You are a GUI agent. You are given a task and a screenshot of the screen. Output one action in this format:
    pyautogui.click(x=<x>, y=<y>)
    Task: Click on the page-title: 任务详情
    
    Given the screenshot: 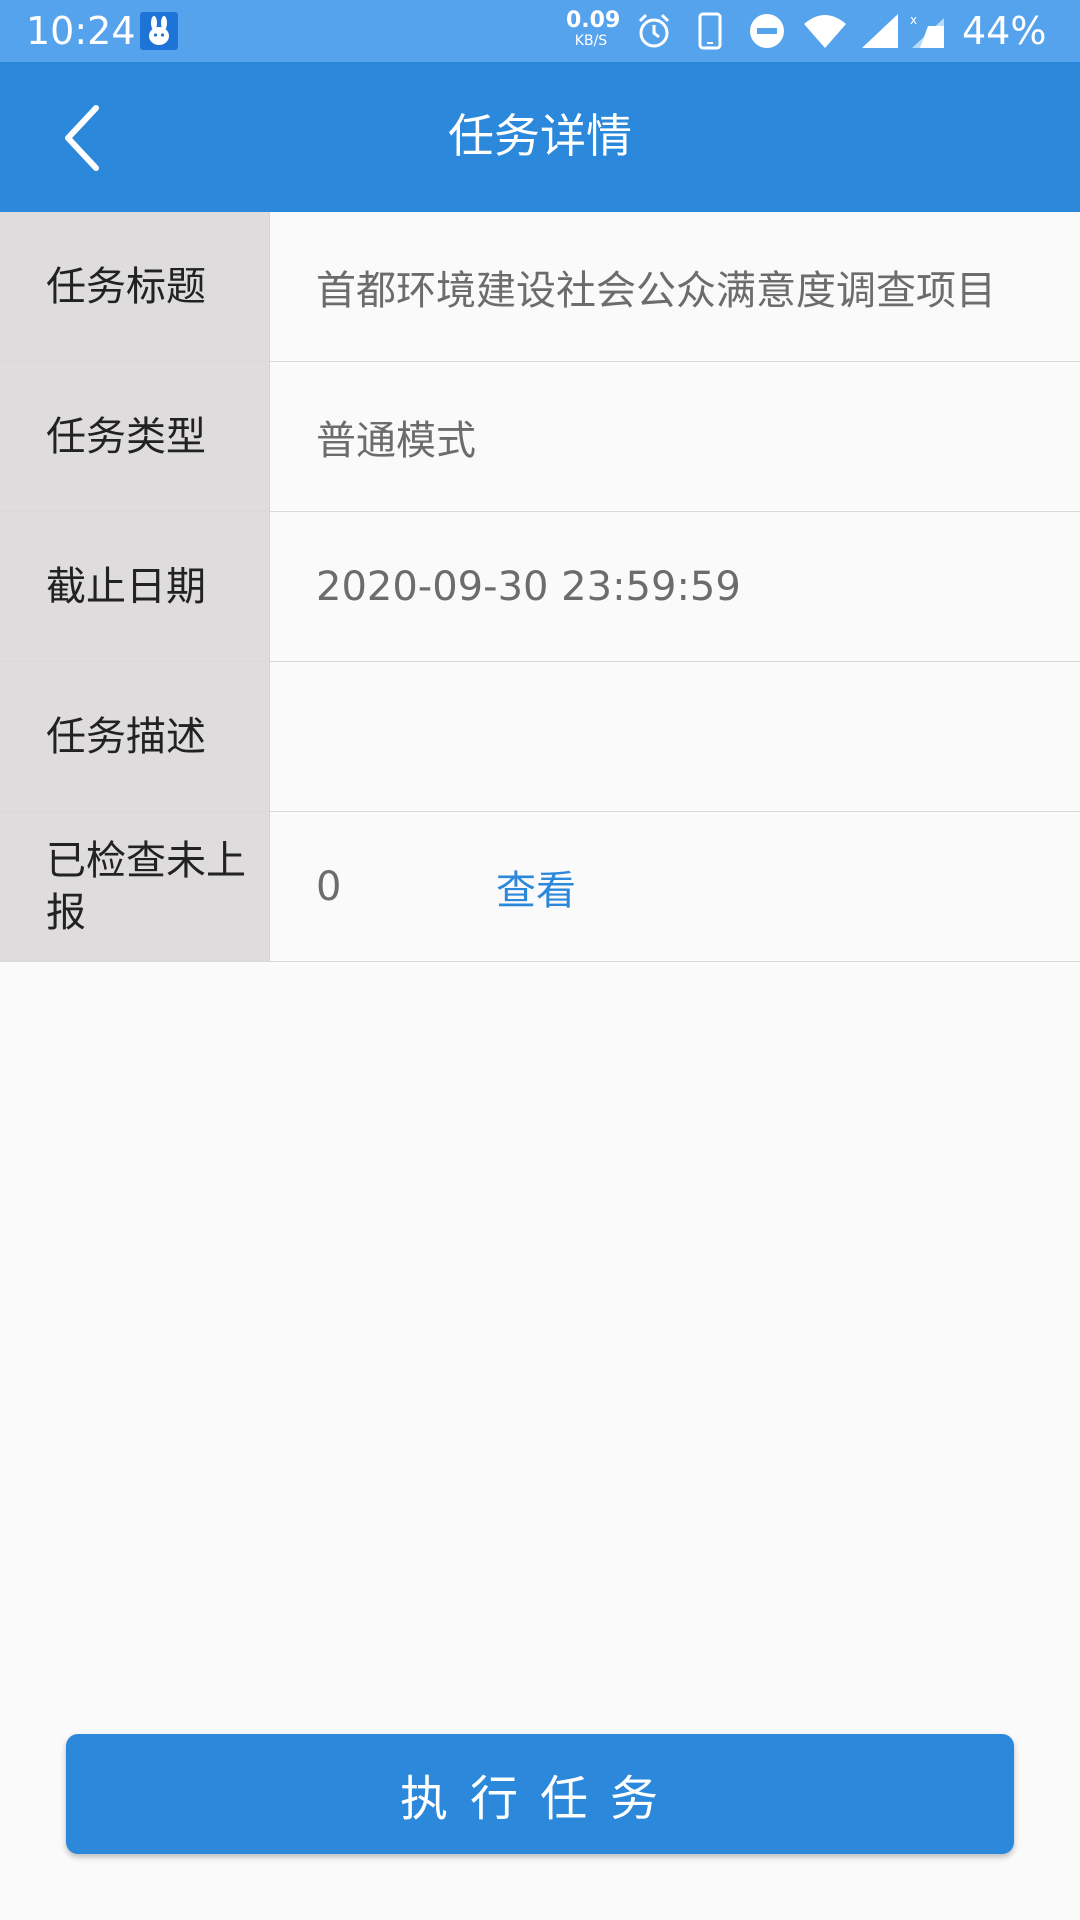 What is the action you would take?
    pyautogui.click(x=540, y=136)
    